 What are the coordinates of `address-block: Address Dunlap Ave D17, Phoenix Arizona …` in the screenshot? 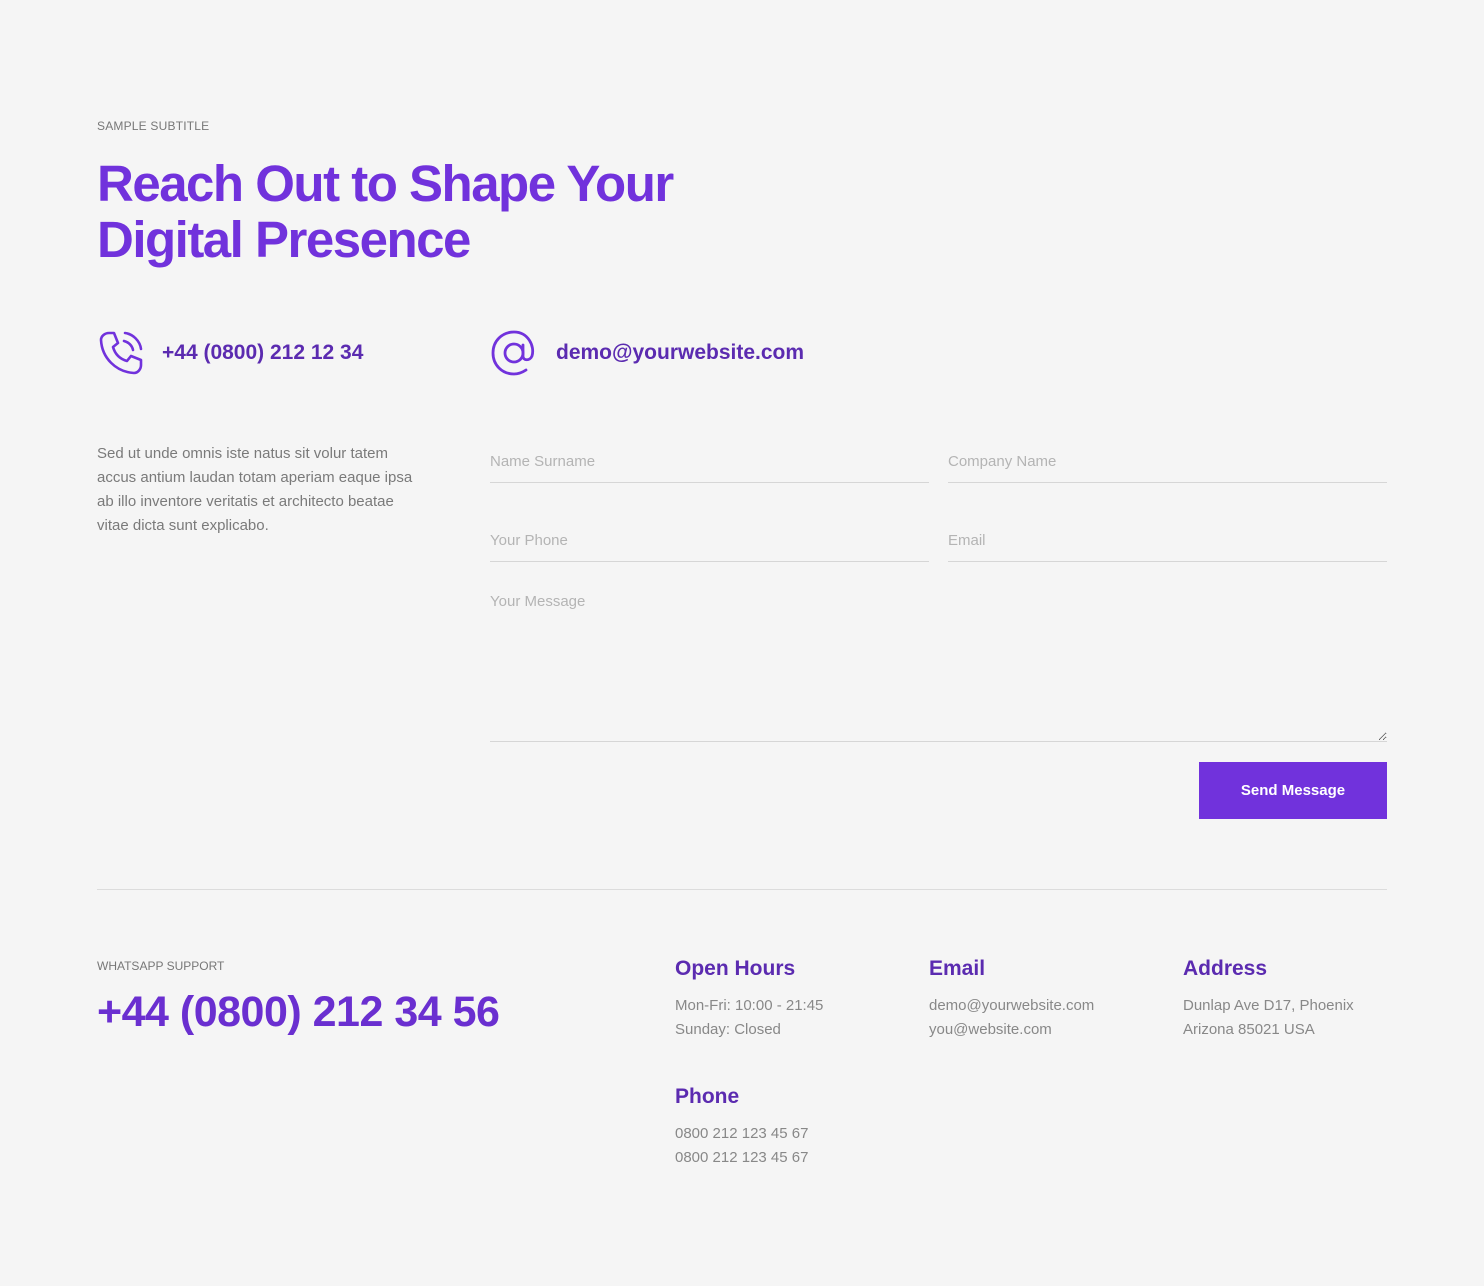 It's located at (1293, 999).